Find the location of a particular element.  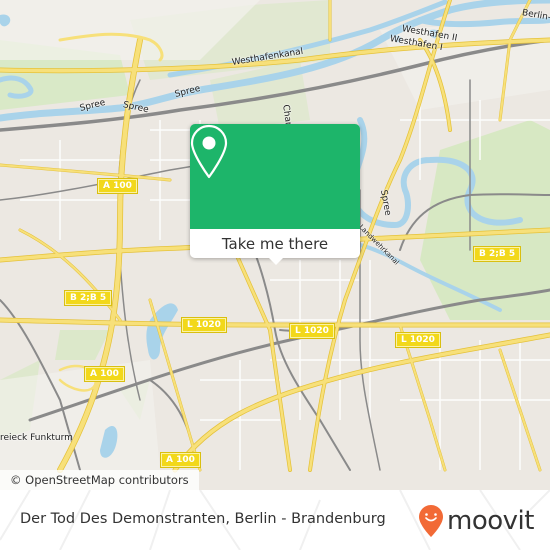

moovit-pin-icon is located at coordinates (431, 521).